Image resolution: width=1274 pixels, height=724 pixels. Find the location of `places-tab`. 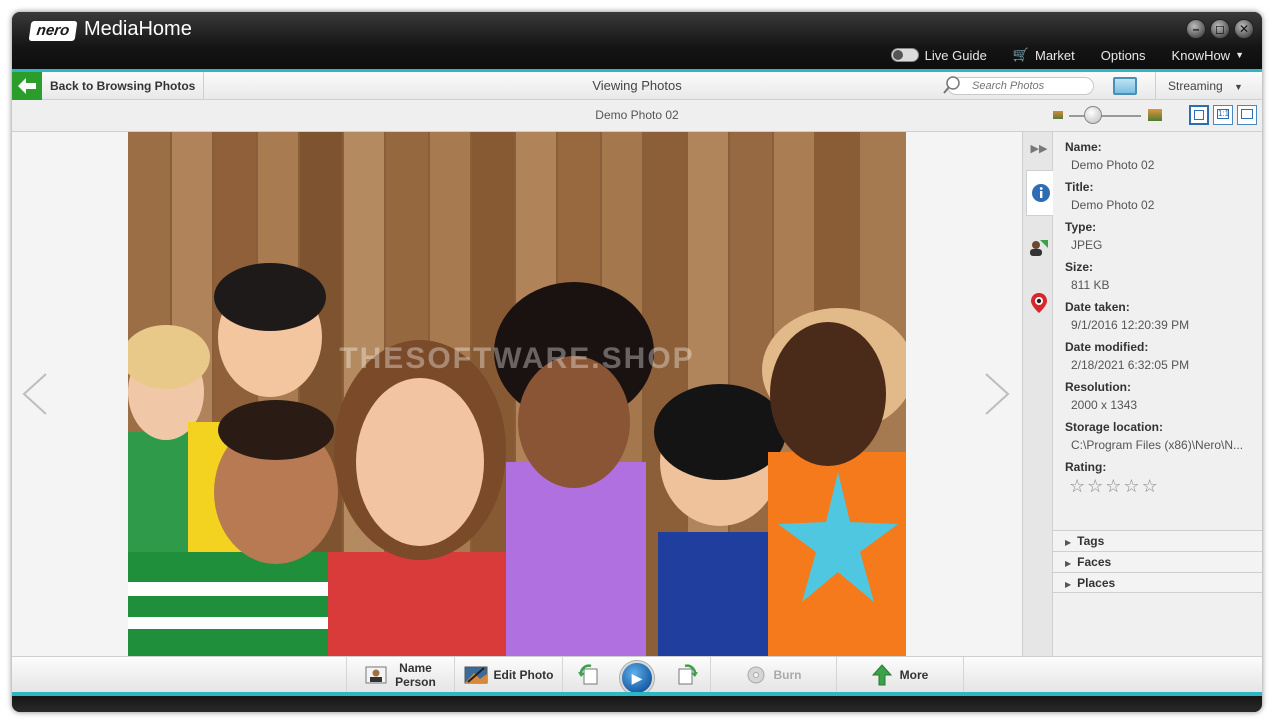

places-tab is located at coordinates (1039, 305).